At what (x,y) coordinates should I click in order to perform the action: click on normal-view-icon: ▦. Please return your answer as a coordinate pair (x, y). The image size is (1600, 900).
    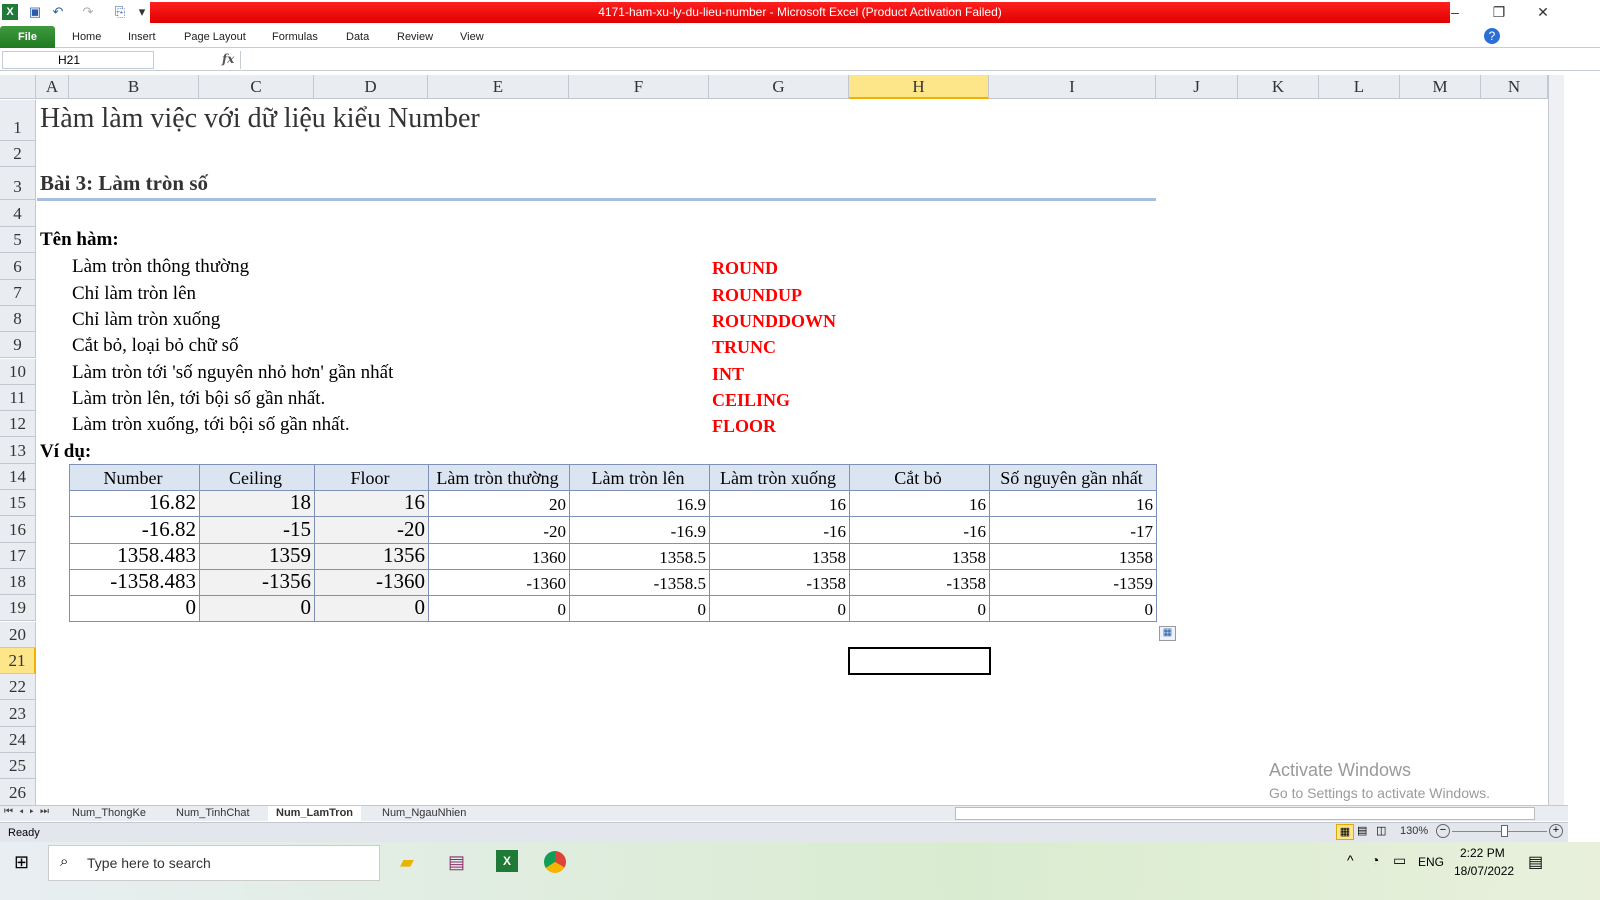
    Looking at the image, I should click on (1345, 832).